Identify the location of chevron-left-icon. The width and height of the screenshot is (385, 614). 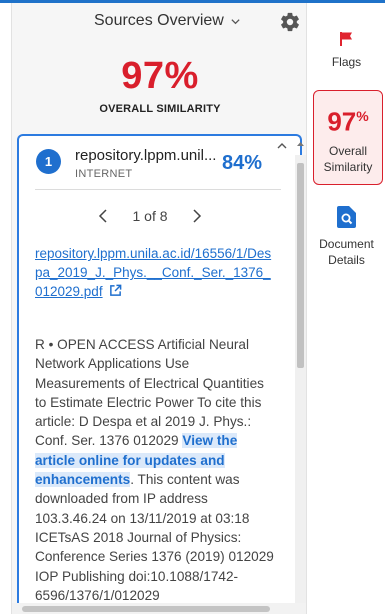
(103, 216).